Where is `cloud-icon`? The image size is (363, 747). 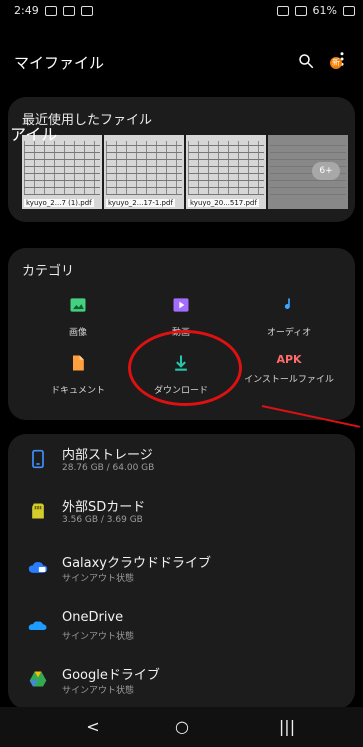
cloud-icon is located at coordinates (38, 567).